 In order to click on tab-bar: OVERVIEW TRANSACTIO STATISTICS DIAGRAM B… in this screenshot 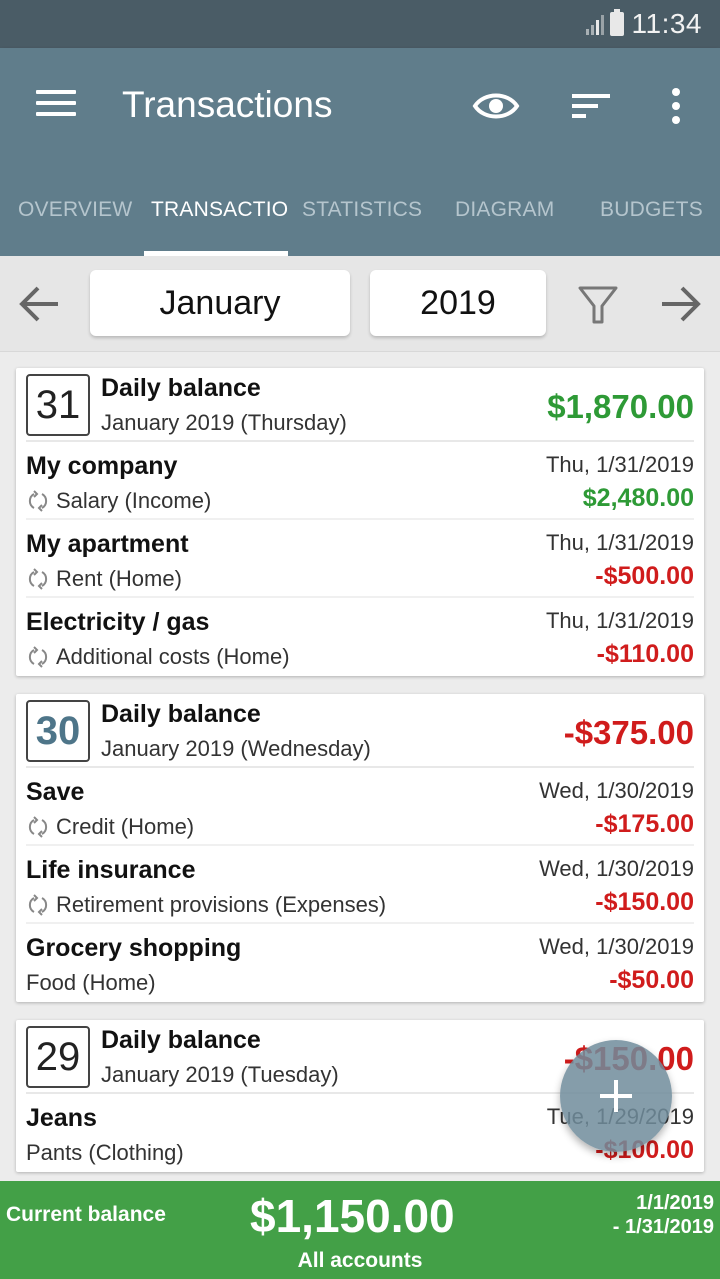, I will do `click(360, 222)`.